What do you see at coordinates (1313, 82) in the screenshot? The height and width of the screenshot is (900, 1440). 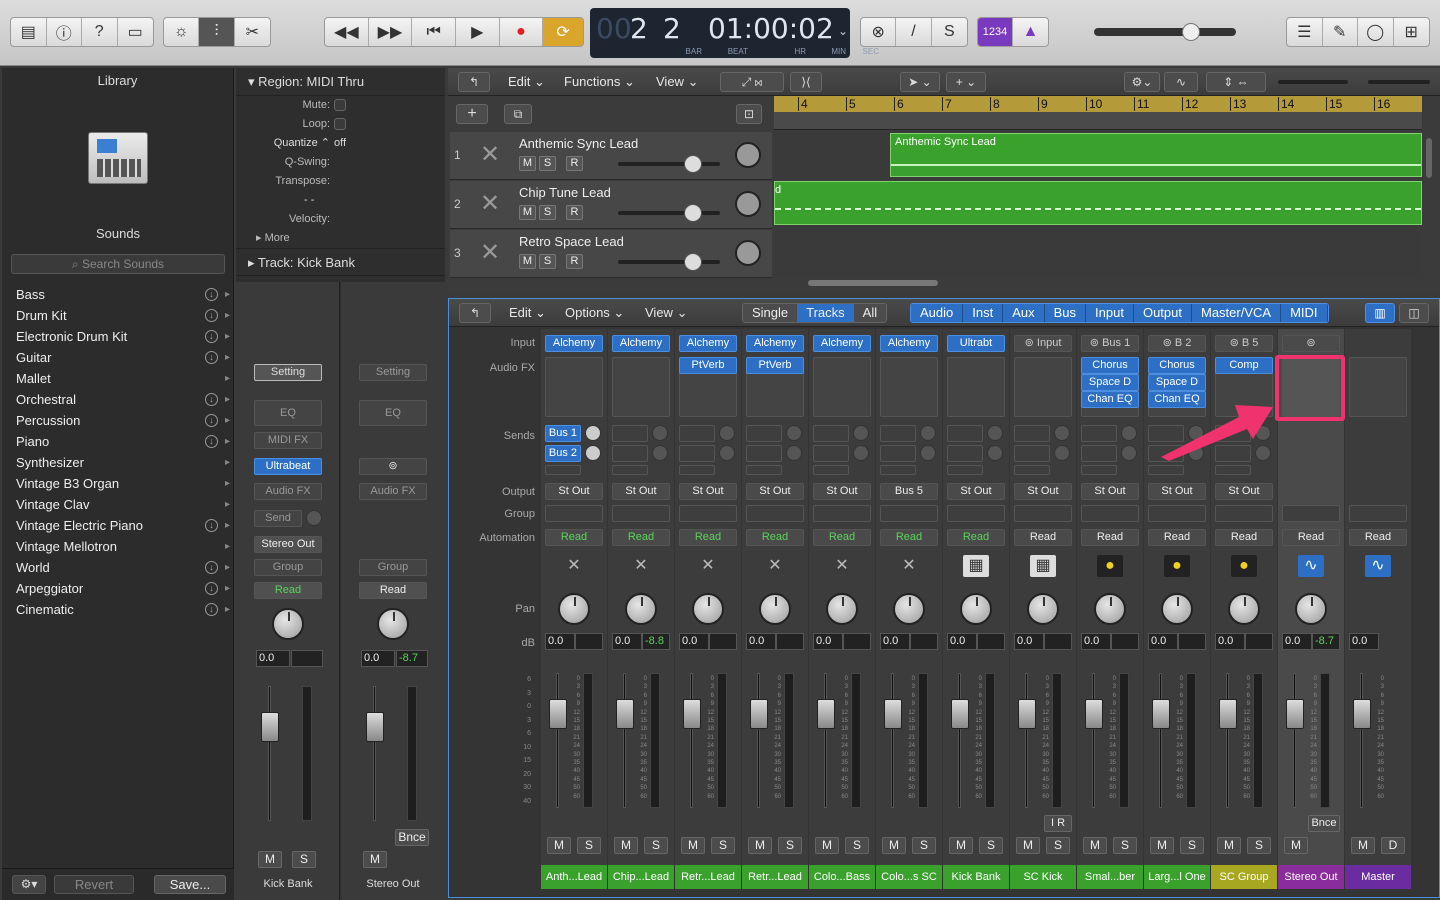 I see `vertical-zoom-slider` at bounding box center [1313, 82].